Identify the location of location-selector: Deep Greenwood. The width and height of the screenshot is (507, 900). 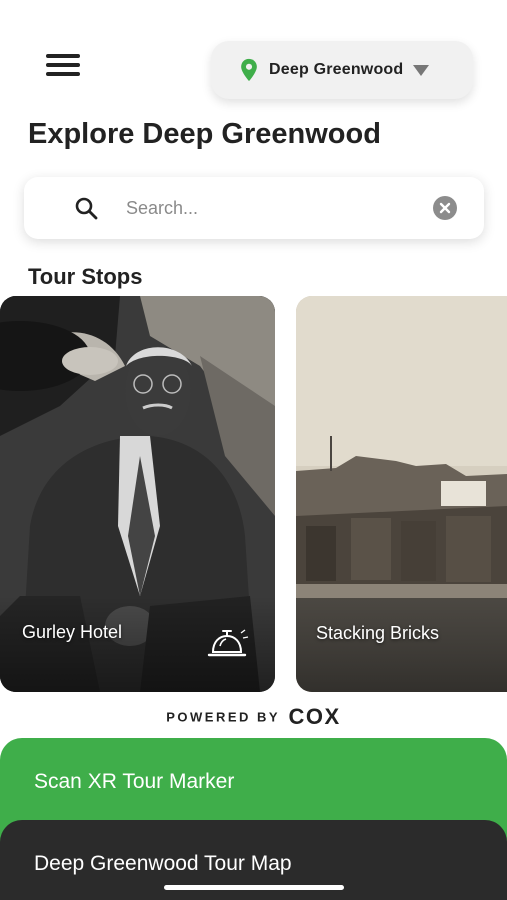
(342, 70).